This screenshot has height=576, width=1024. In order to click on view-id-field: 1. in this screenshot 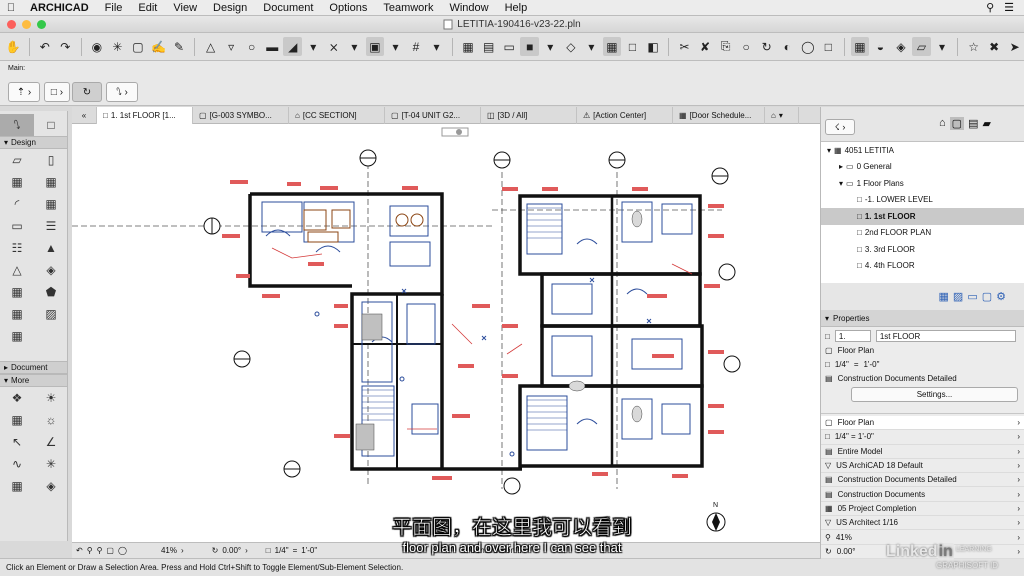, I will do `click(852, 336)`.